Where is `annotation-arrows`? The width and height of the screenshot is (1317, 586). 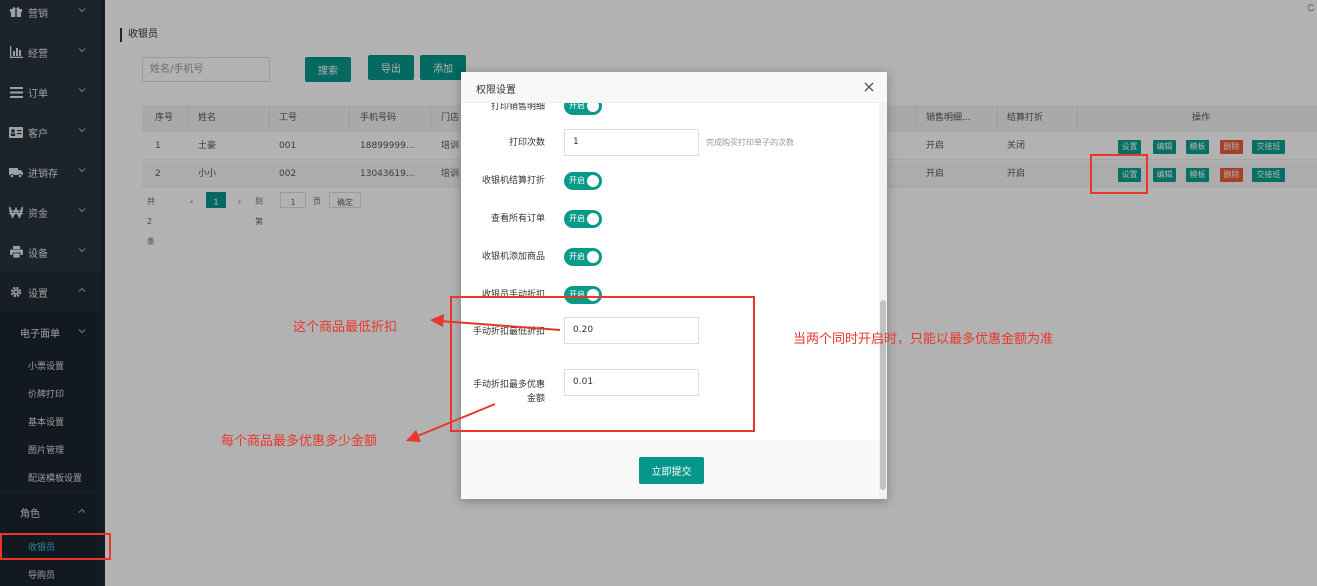 annotation-arrows is located at coordinates (483, 378).